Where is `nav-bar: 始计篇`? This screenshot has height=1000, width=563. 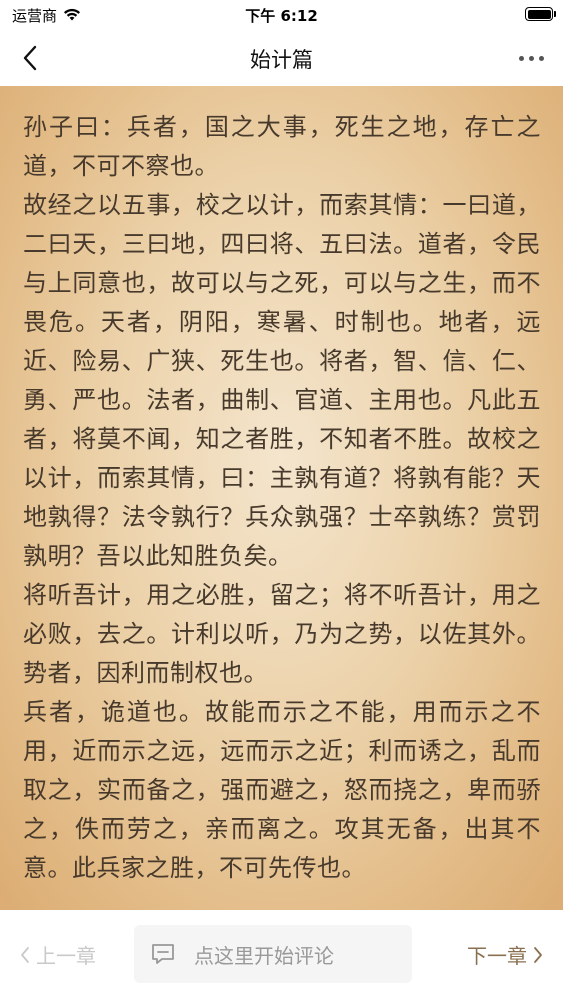
nav-bar: 始计篇 is located at coordinates (281, 58).